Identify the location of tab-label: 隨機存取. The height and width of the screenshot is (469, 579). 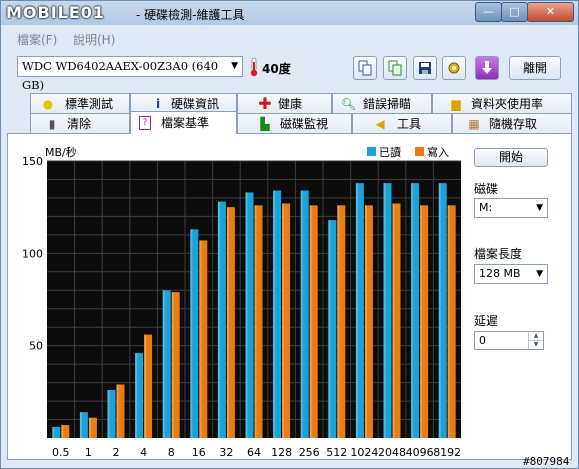
(513, 124).